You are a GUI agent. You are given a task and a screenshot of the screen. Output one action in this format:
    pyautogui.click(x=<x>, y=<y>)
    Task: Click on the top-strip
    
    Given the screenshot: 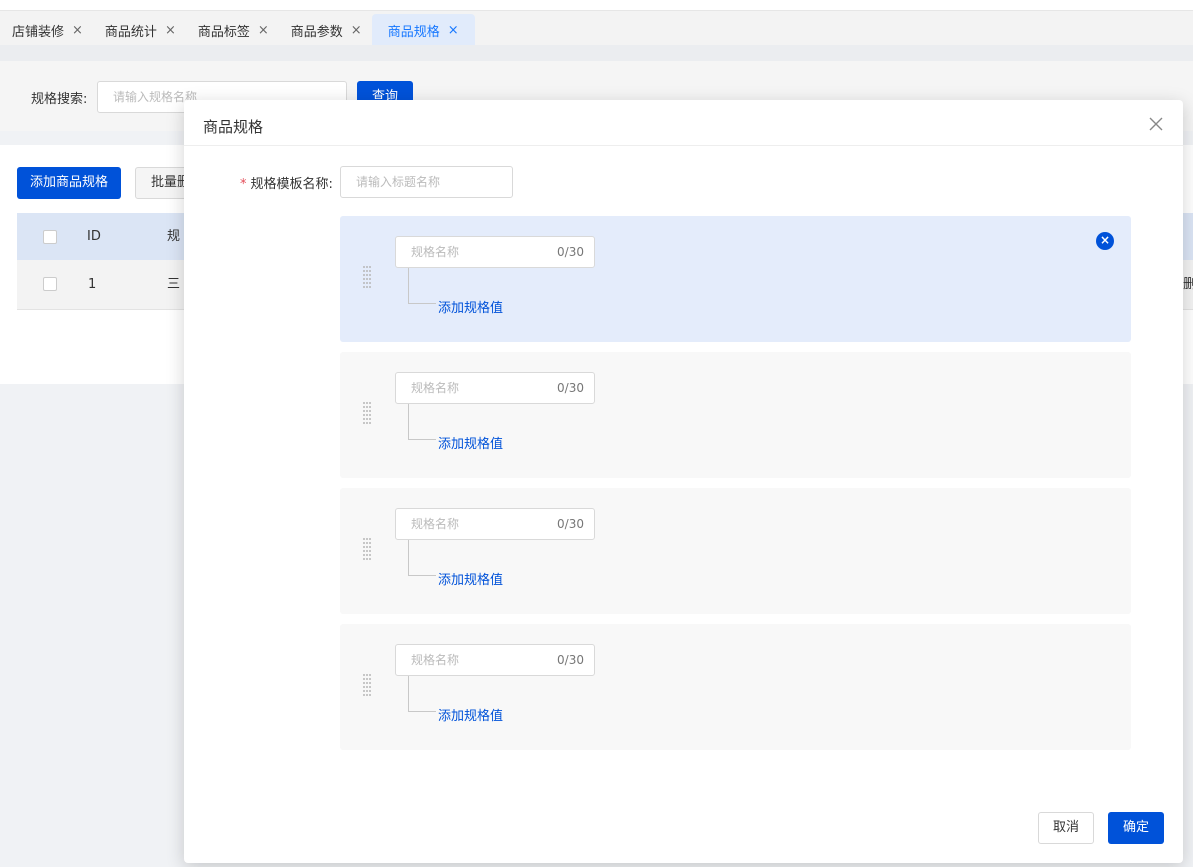 What is the action you would take?
    pyautogui.click(x=596, y=5)
    